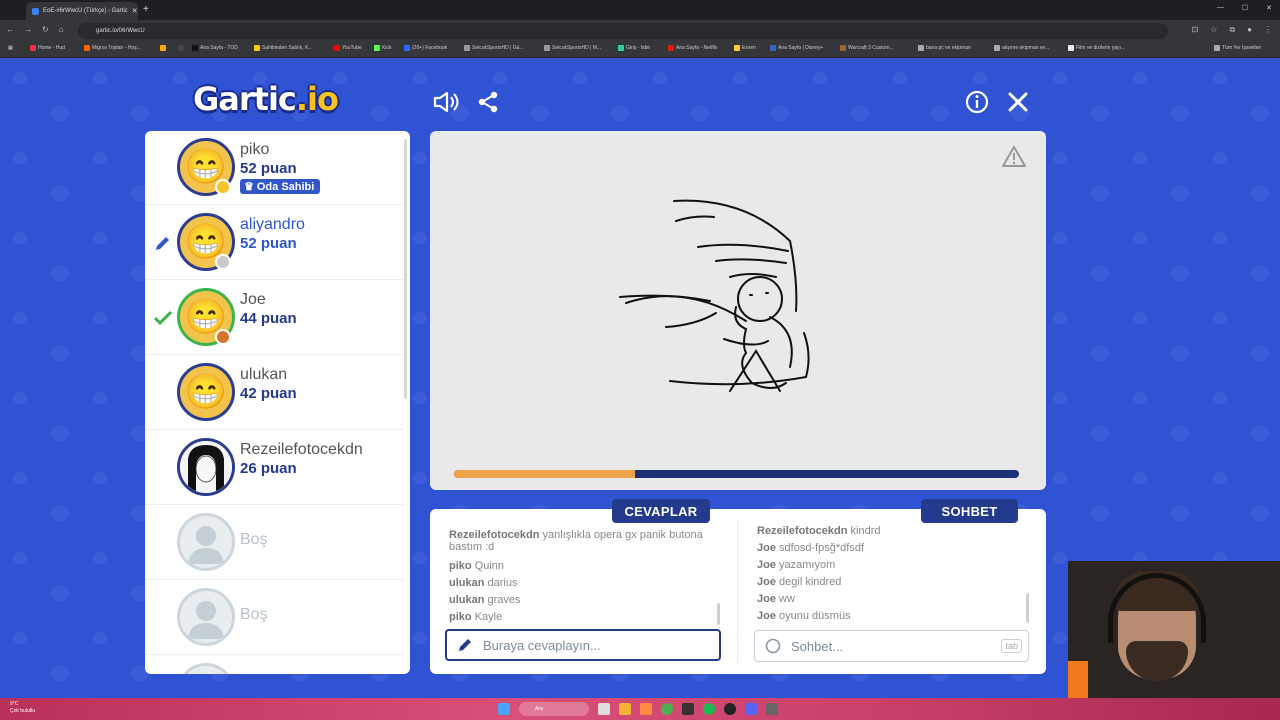 This screenshot has width=1280, height=720. Describe the element at coordinates (623, 31) in the screenshot. I see `url-input: gartic.io/06rWwcU` at that location.